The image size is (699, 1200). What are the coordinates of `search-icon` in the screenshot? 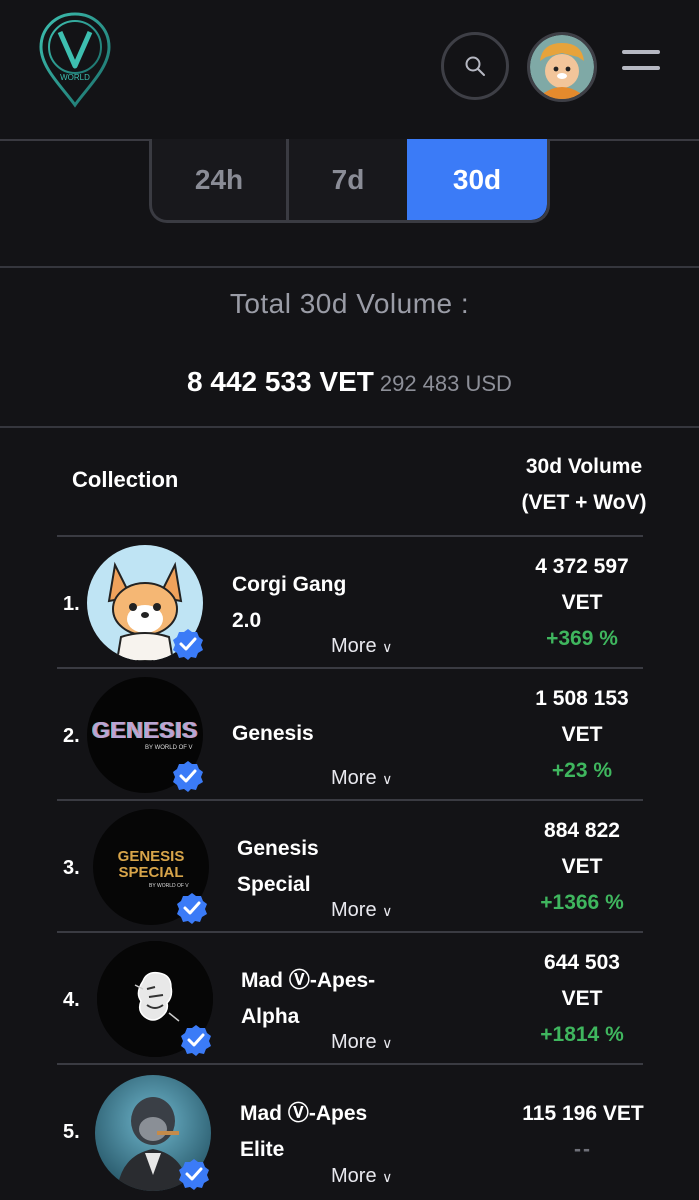 It's located at (475, 66).